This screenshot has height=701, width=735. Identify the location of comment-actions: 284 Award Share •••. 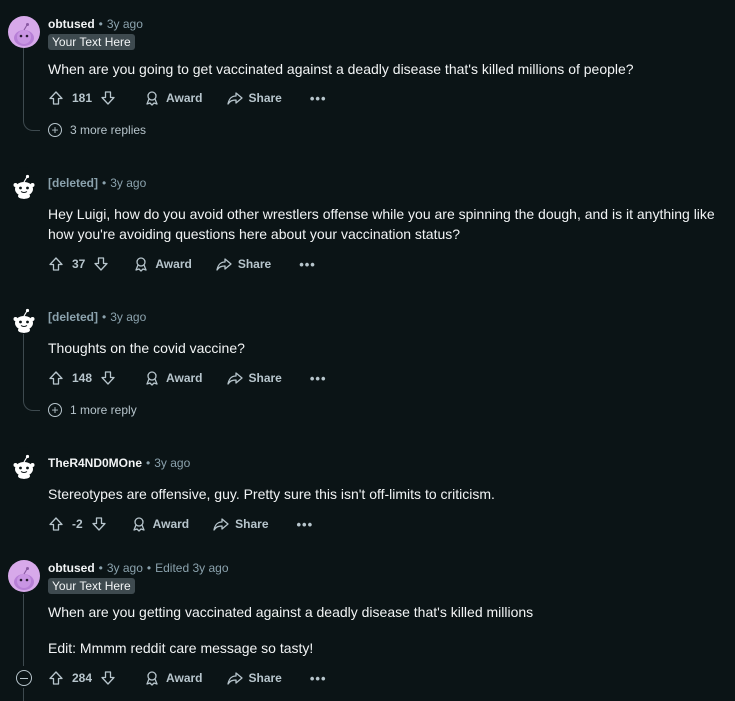
(187, 678).